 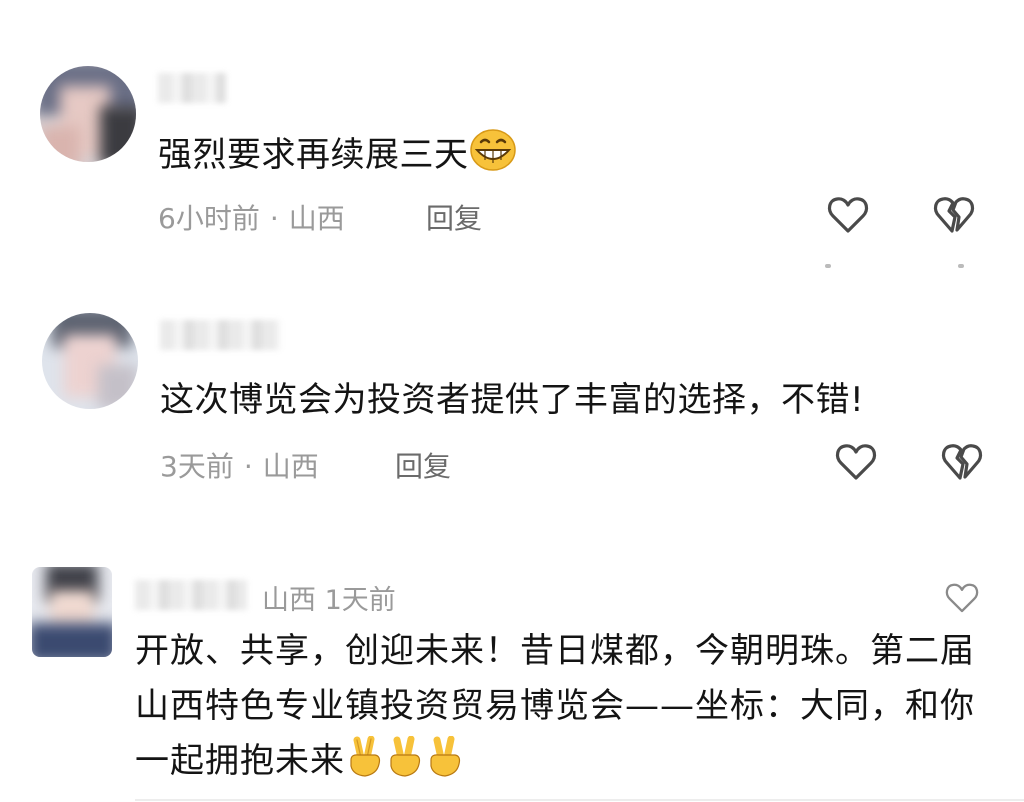 I want to click on grinning-face-emoji-icon, so click(x=493, y=155).